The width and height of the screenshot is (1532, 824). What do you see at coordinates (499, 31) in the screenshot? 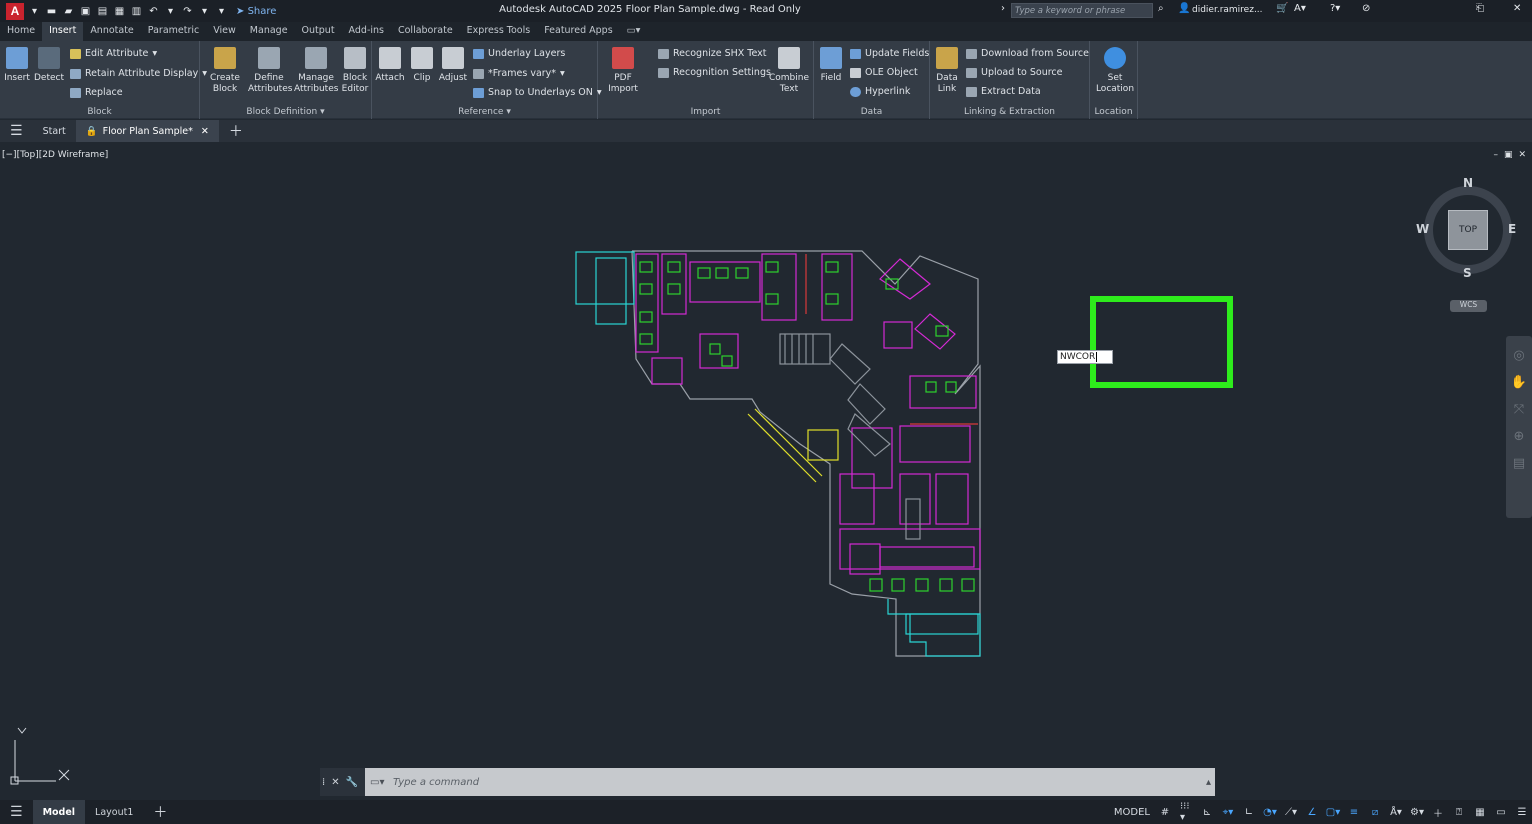
I see `tab-express-tools: Express Tools` at bounding box center [499, 31].